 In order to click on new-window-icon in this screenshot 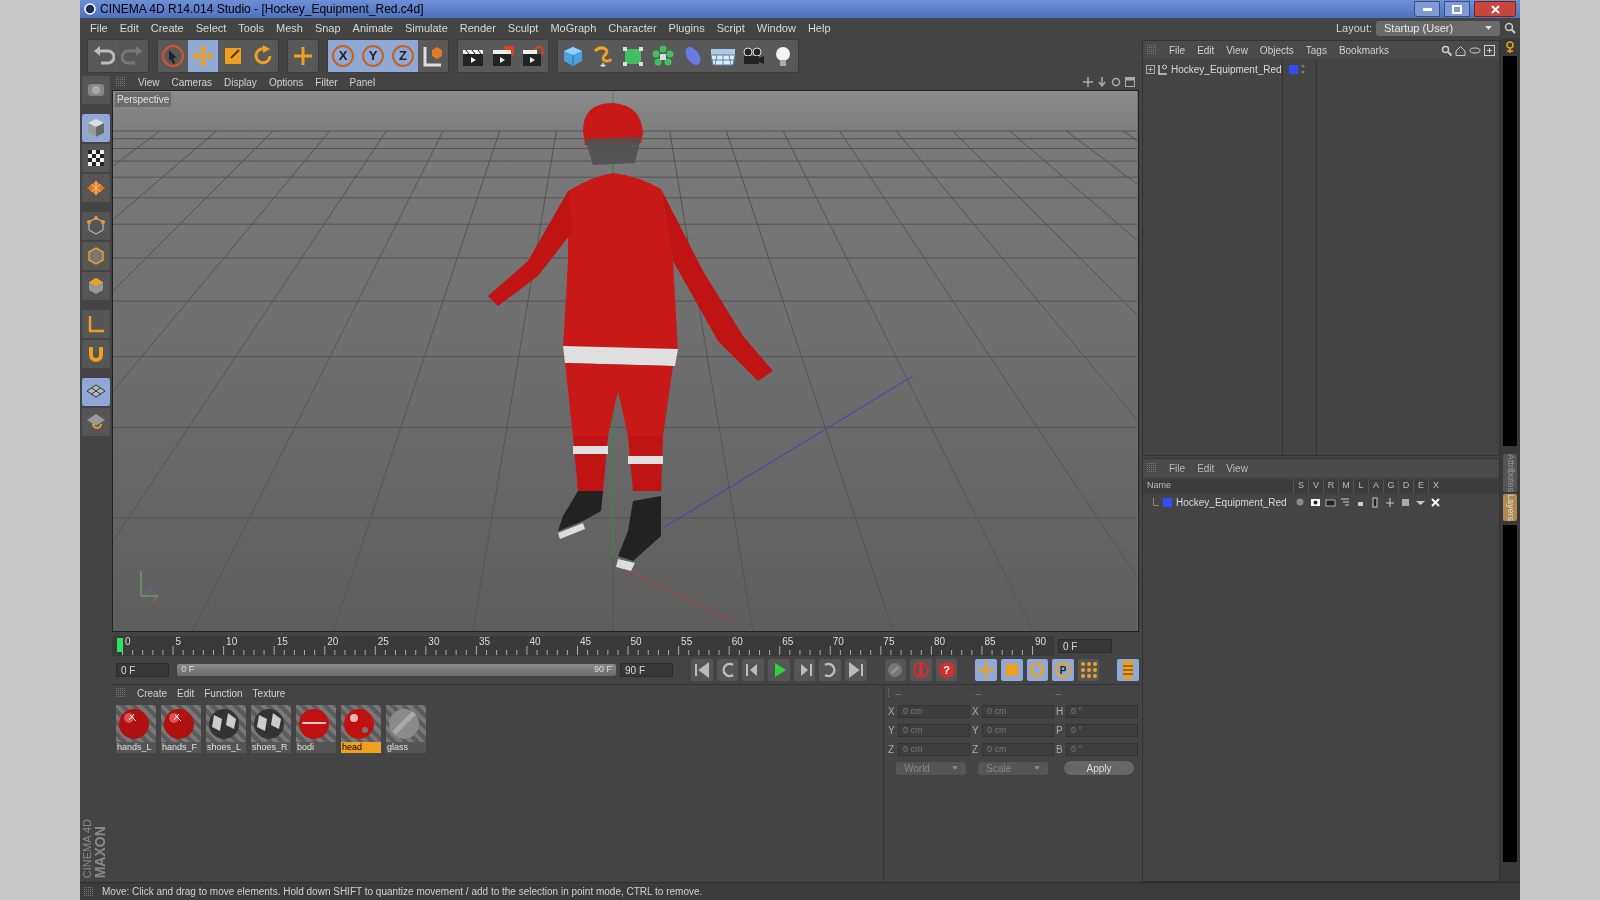, I will do `click(1489, 50)`.